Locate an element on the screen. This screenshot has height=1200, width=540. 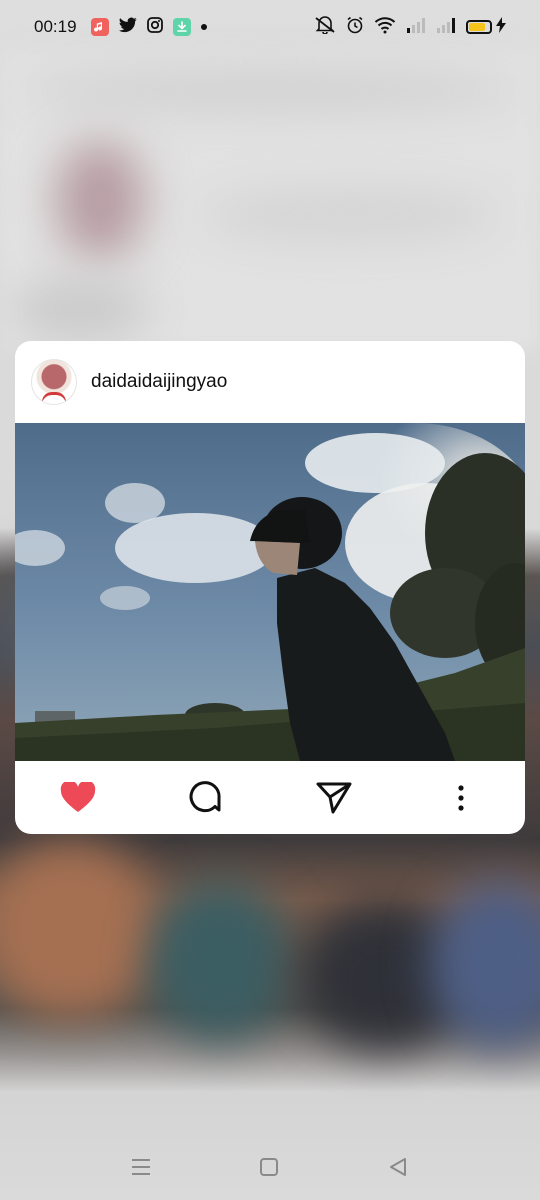
status-time: 00:19 is located at coordinates (55, 26).